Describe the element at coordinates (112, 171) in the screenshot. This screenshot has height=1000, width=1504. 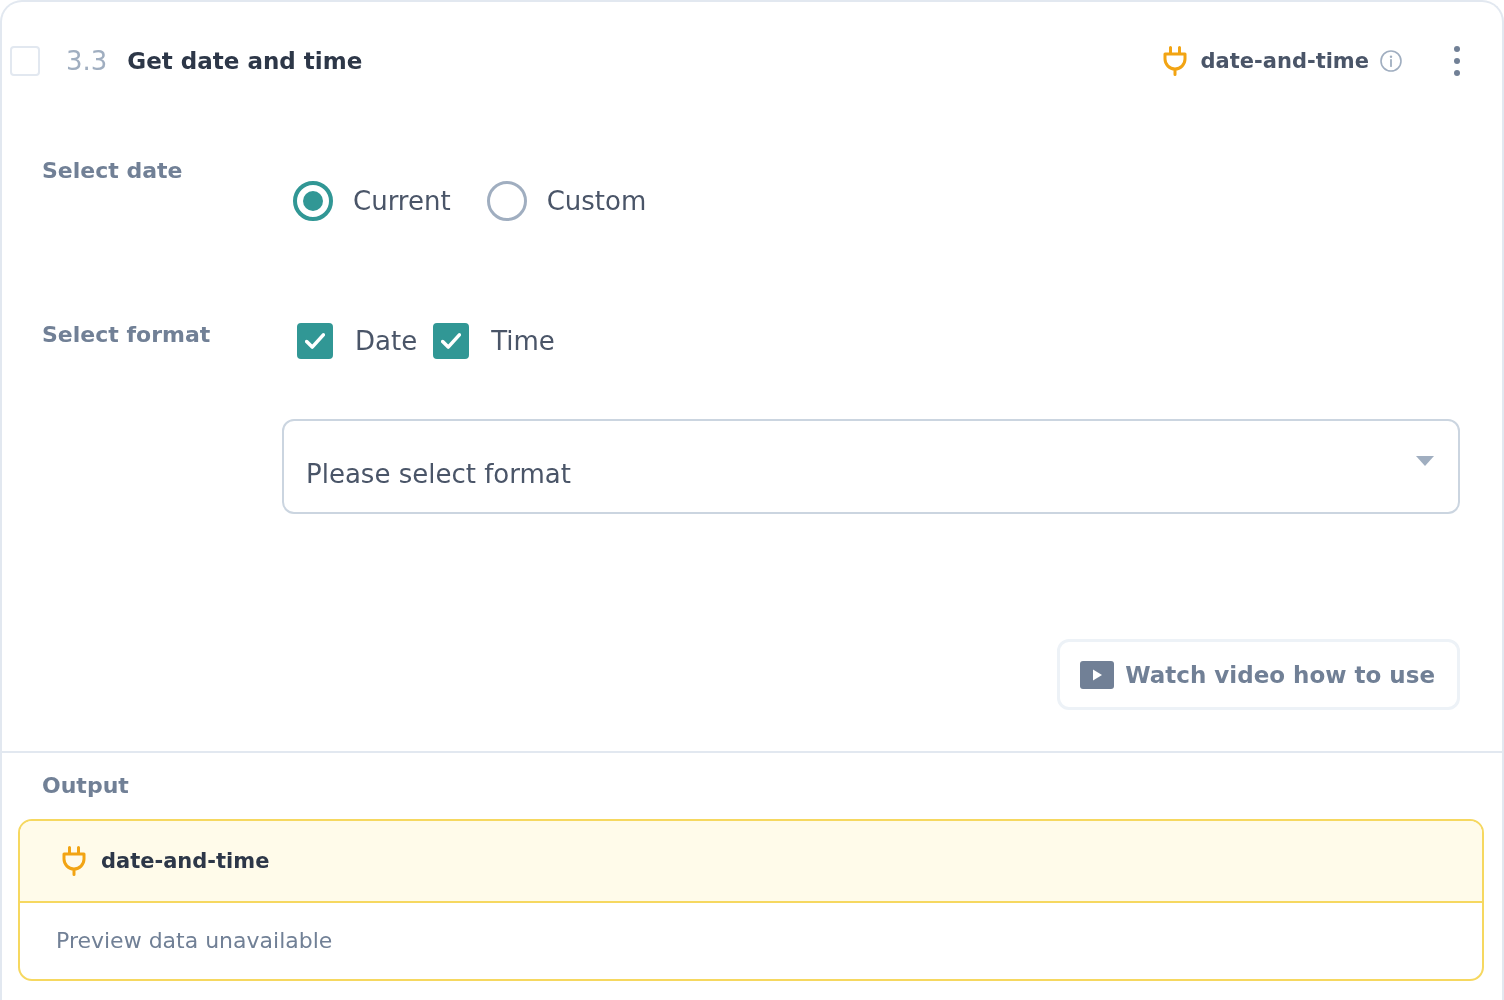
I see `field-label: Select date` at that location.